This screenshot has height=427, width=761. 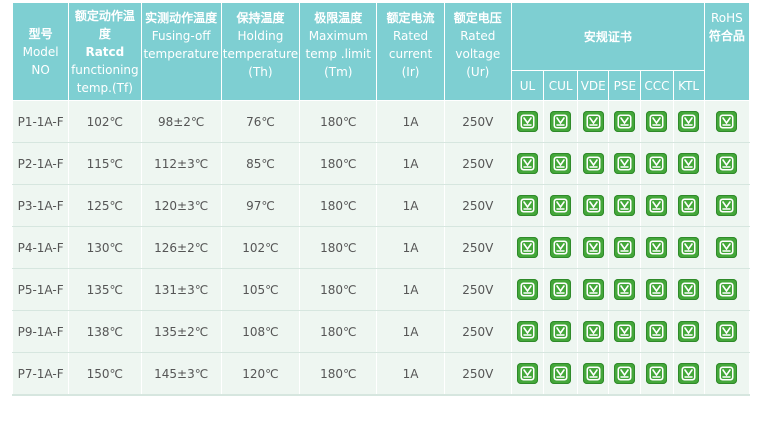 I want to click on cell-fusing: 120±3℃, so click(x=181, y=205).